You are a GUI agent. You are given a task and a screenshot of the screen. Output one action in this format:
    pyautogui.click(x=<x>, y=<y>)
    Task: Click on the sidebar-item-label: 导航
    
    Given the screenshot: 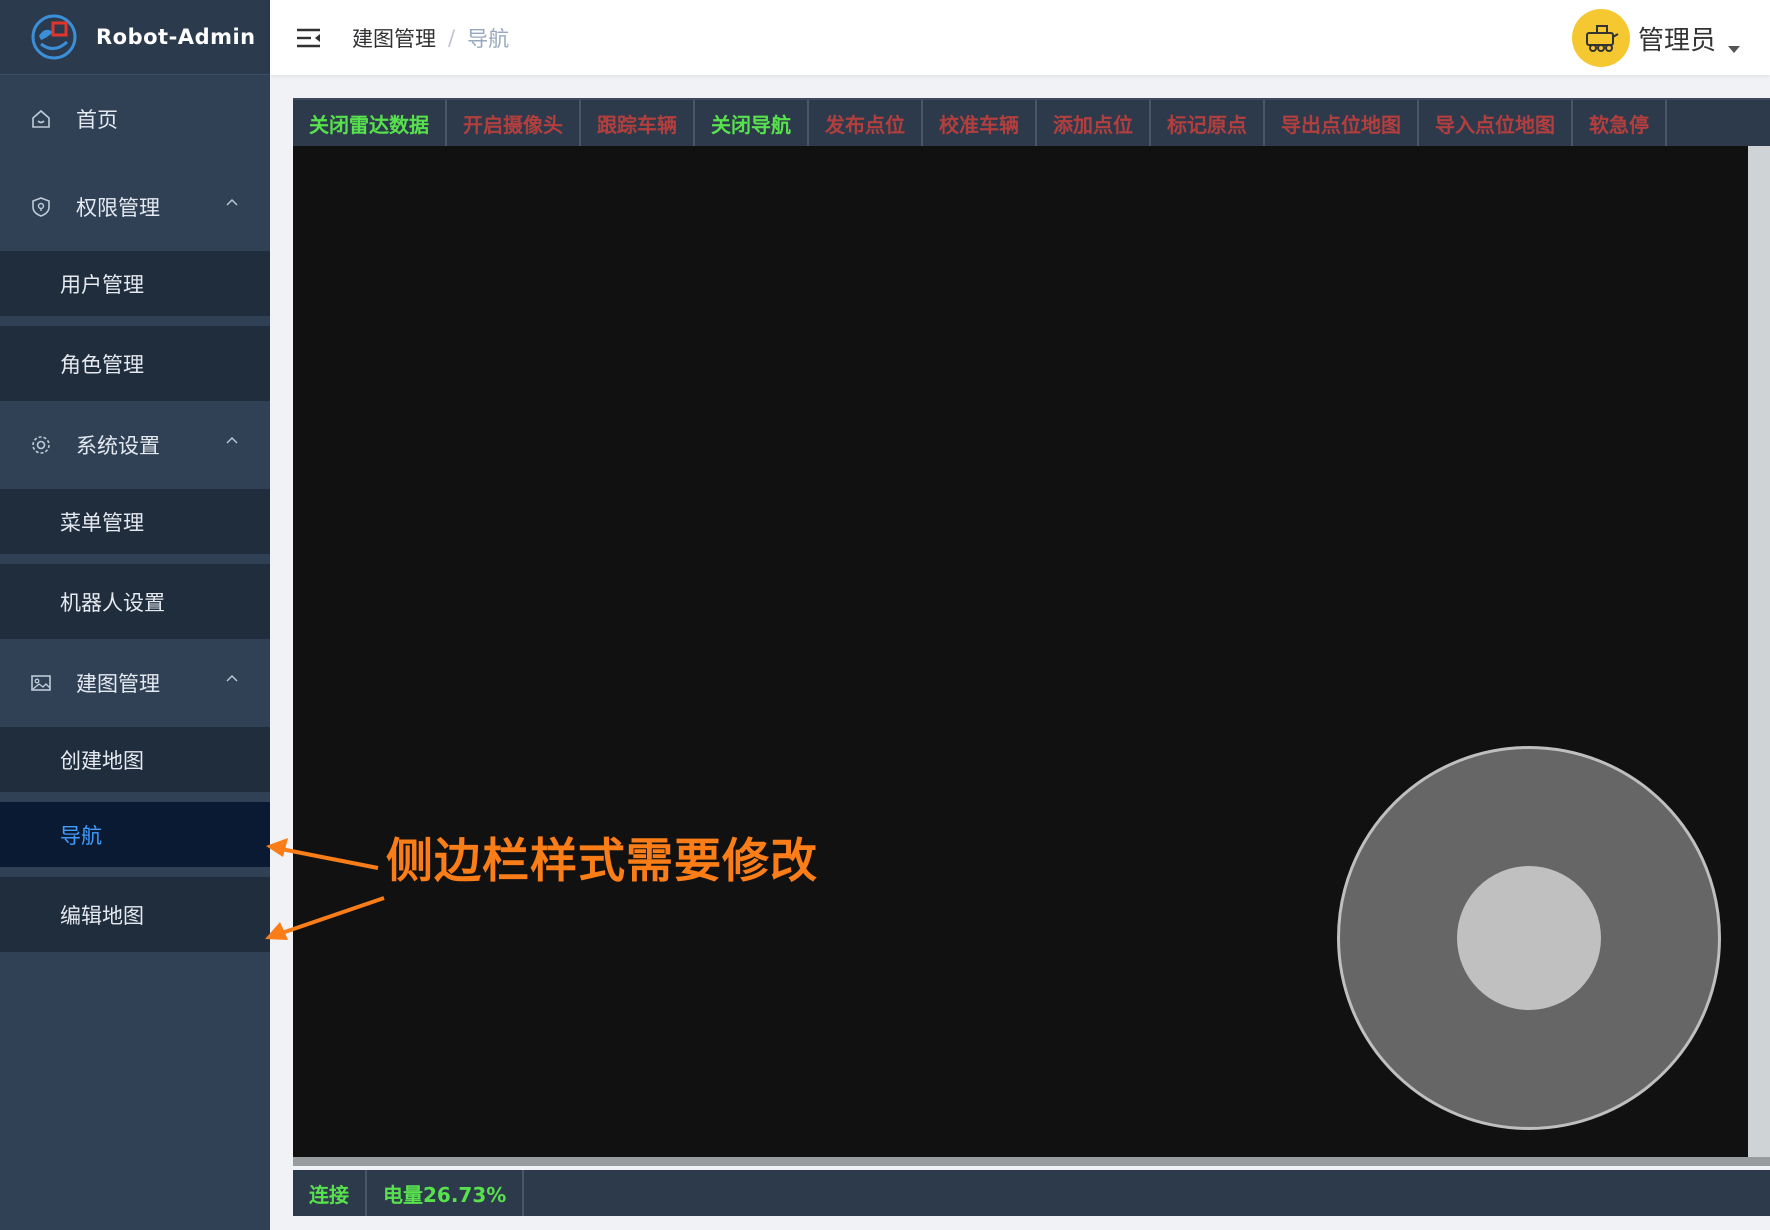 What is the action you would take?
    pyautogui.click(x=81, y=835)
    